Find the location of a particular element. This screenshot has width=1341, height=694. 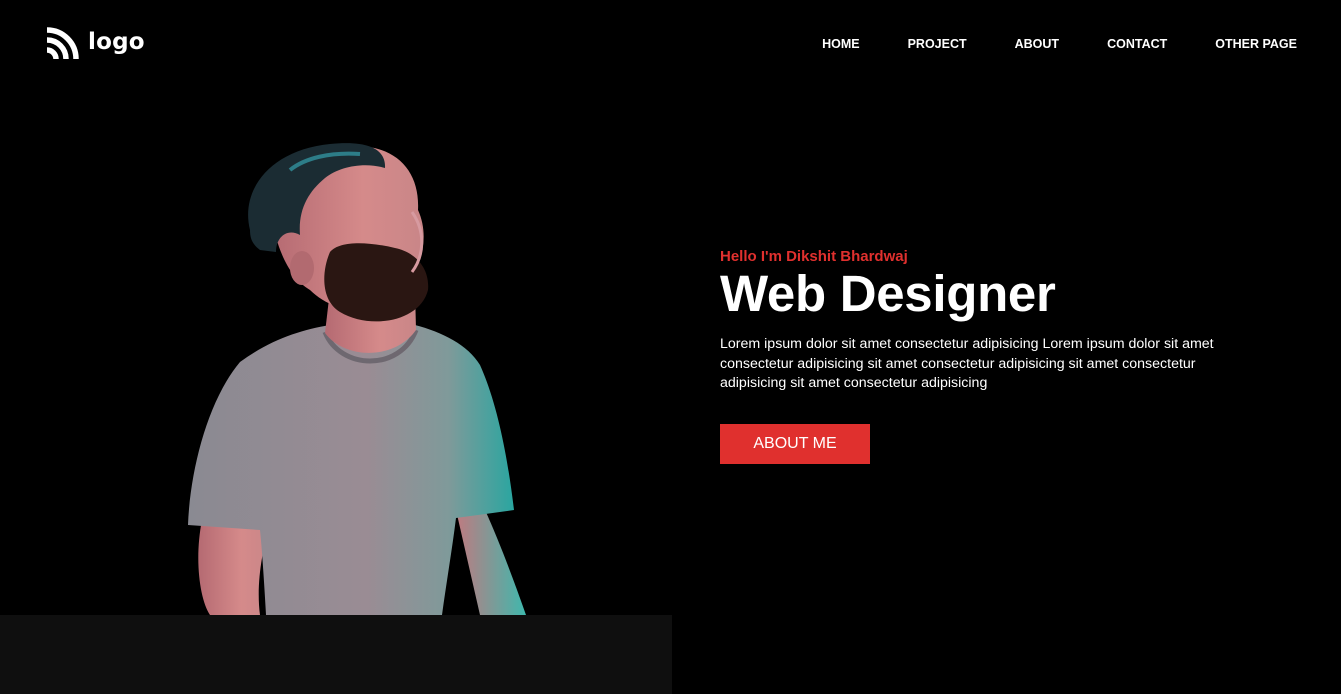

hero-title: Web Designer is located at coordinates (888, 293).